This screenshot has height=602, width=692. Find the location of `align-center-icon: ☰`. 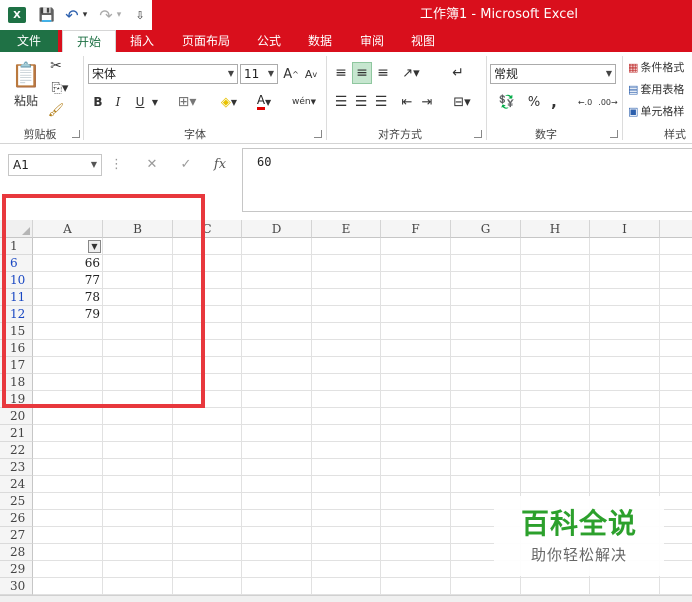

align-center-icon: ☰ is located at coordinates (361, 102).